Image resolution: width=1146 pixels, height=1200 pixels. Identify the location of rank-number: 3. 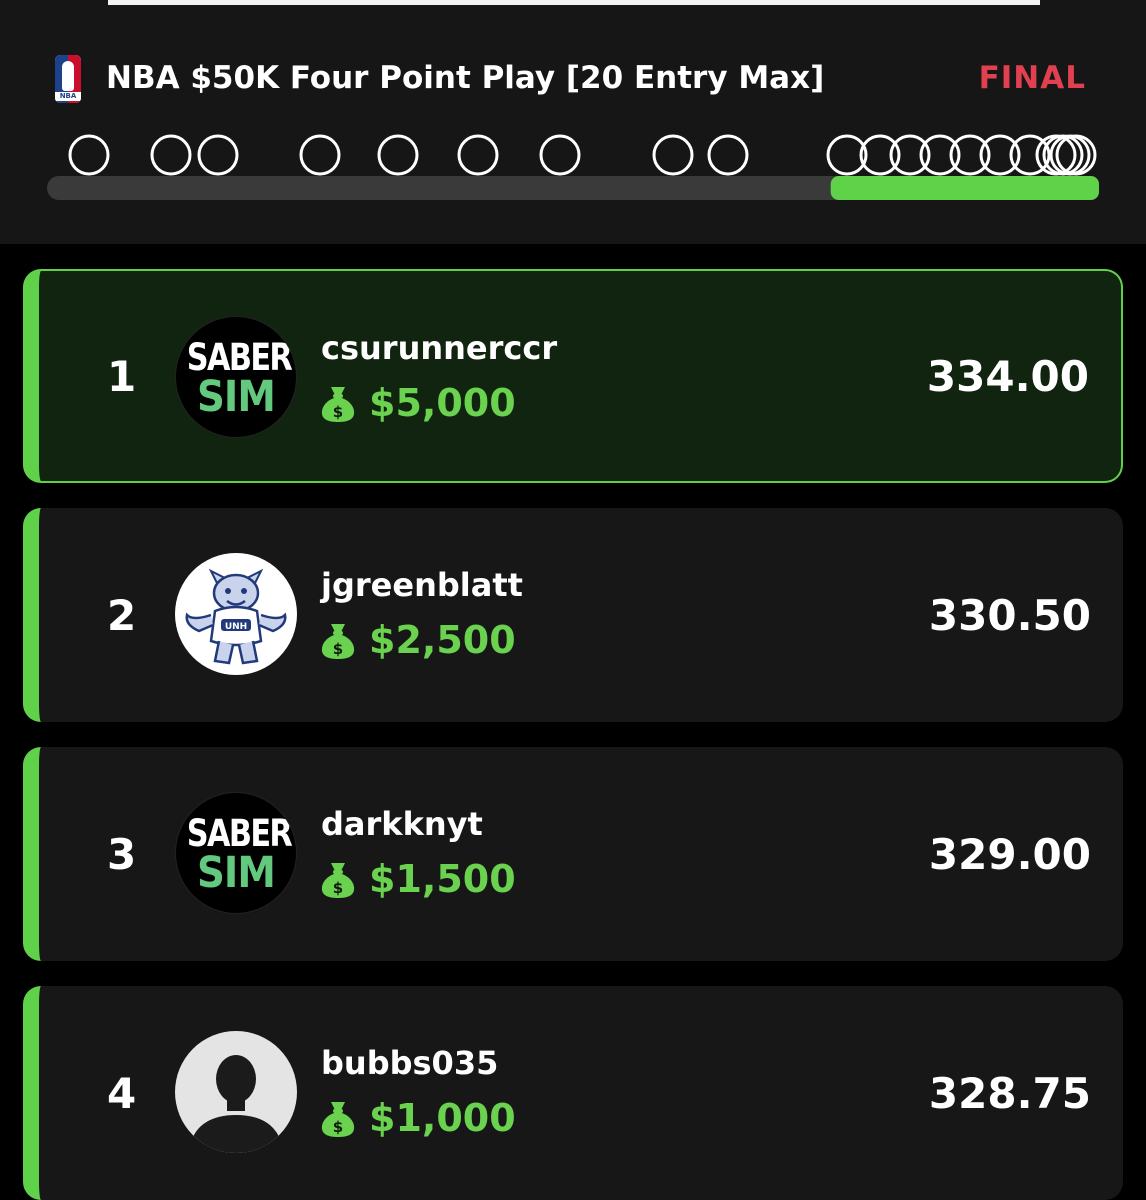
(122, 854).